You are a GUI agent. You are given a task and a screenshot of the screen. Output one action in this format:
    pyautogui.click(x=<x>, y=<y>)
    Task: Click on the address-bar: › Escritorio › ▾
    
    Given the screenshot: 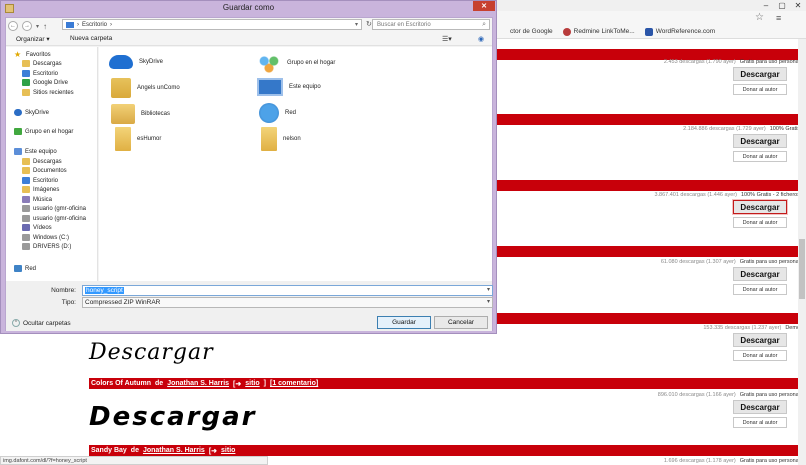 What is the action you would take?
    pyautogui.click(x=212, y=24)
    